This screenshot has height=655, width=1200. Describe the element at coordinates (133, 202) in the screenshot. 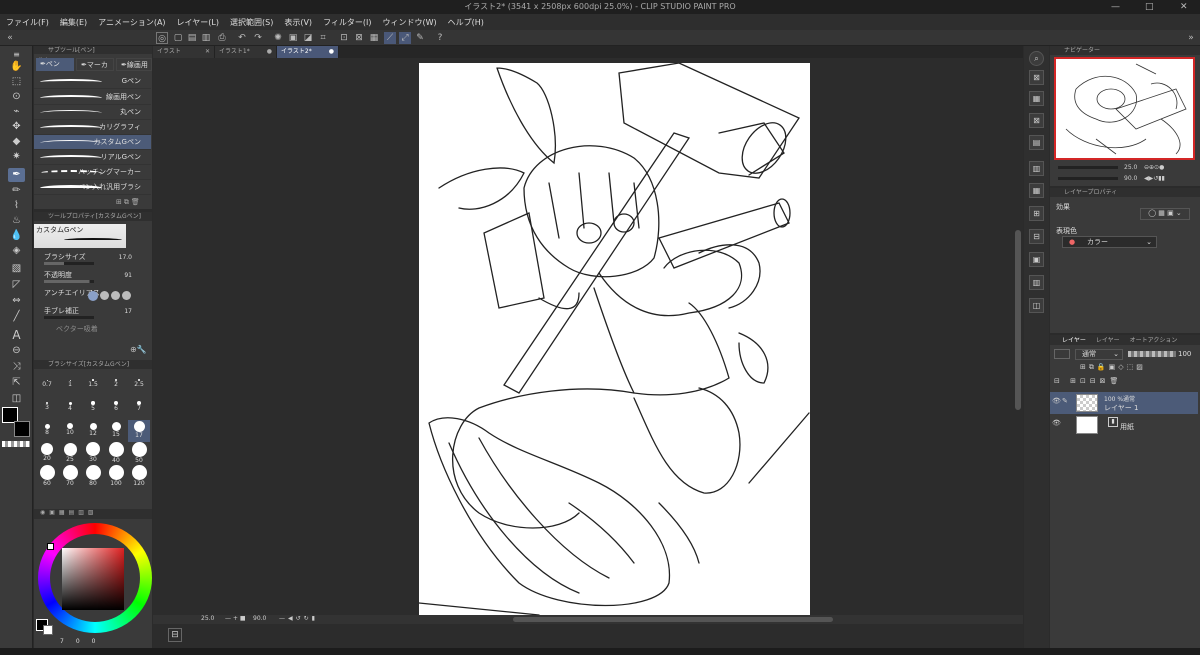

I see `subtool-actions: ⊞⧉🗑` at that location.